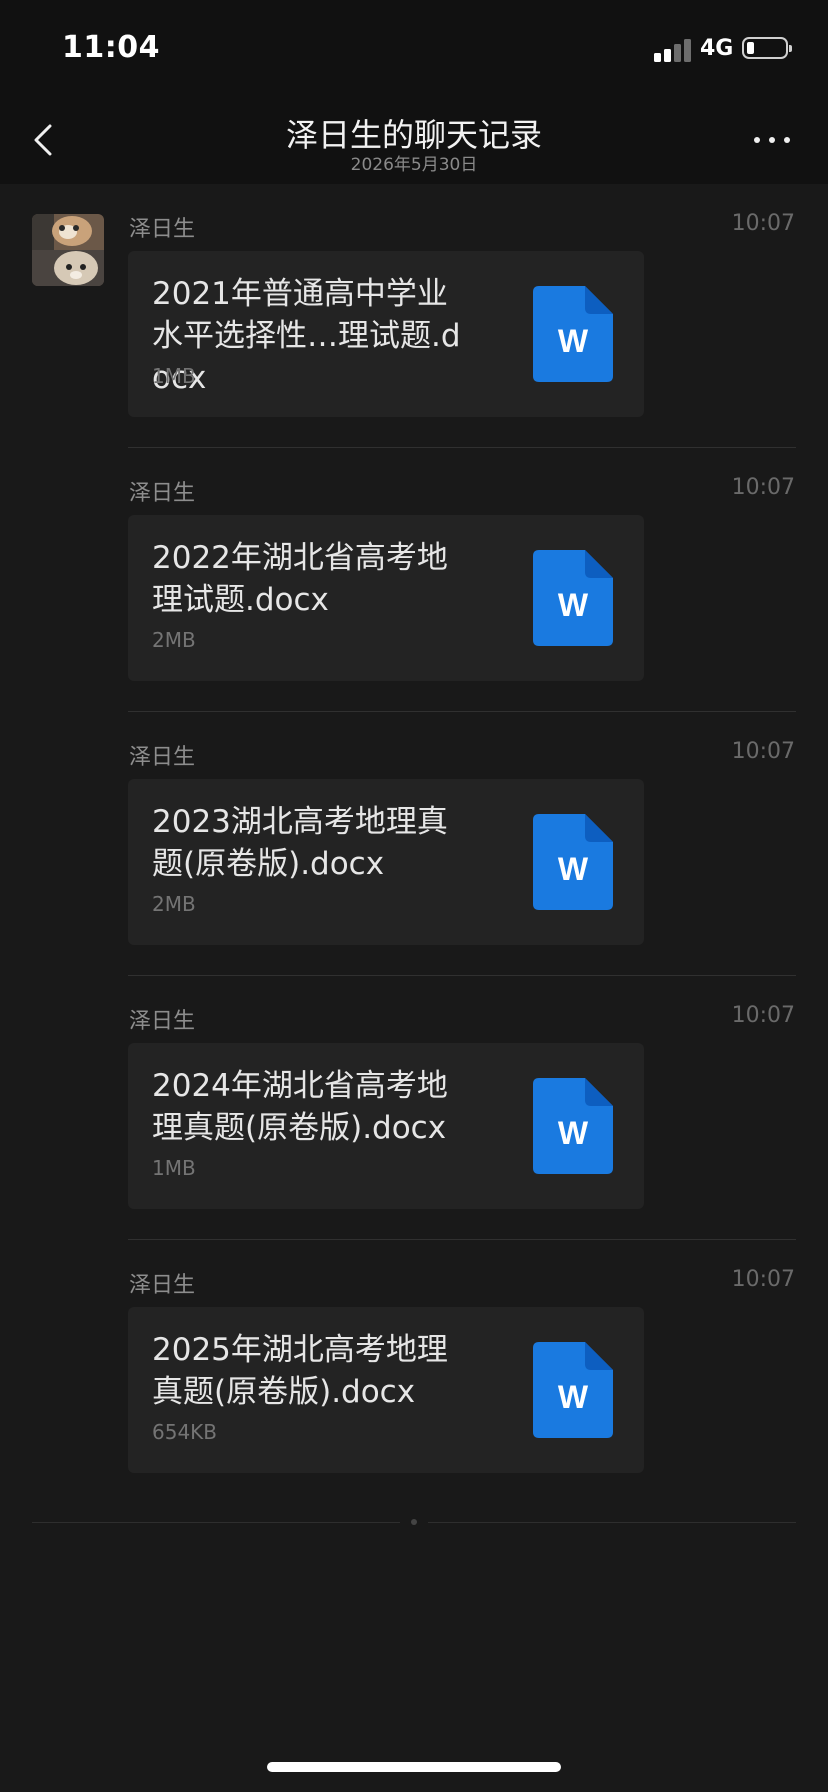 The width and height of the screenshot is (828, 1792). Describe the element at coordinates (612, 1522) in the screenshot. I see `end-divider-right` at that location.